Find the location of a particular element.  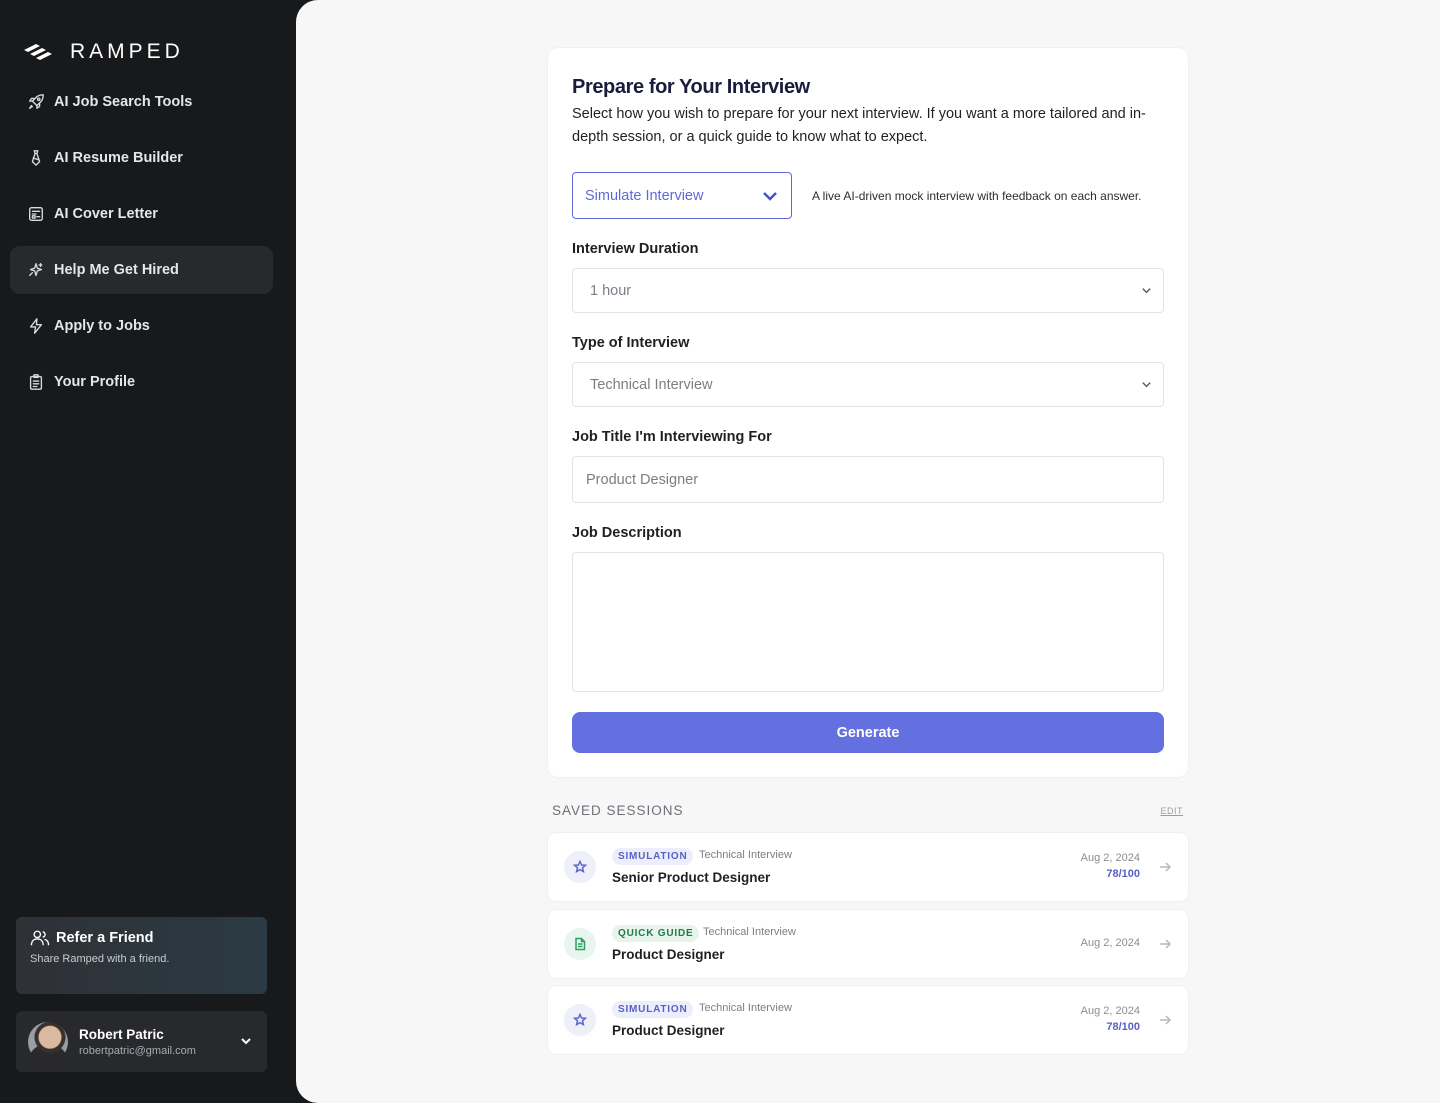

sidebar-item-your-profile: Your Profile is located at coordinates (141, 382).